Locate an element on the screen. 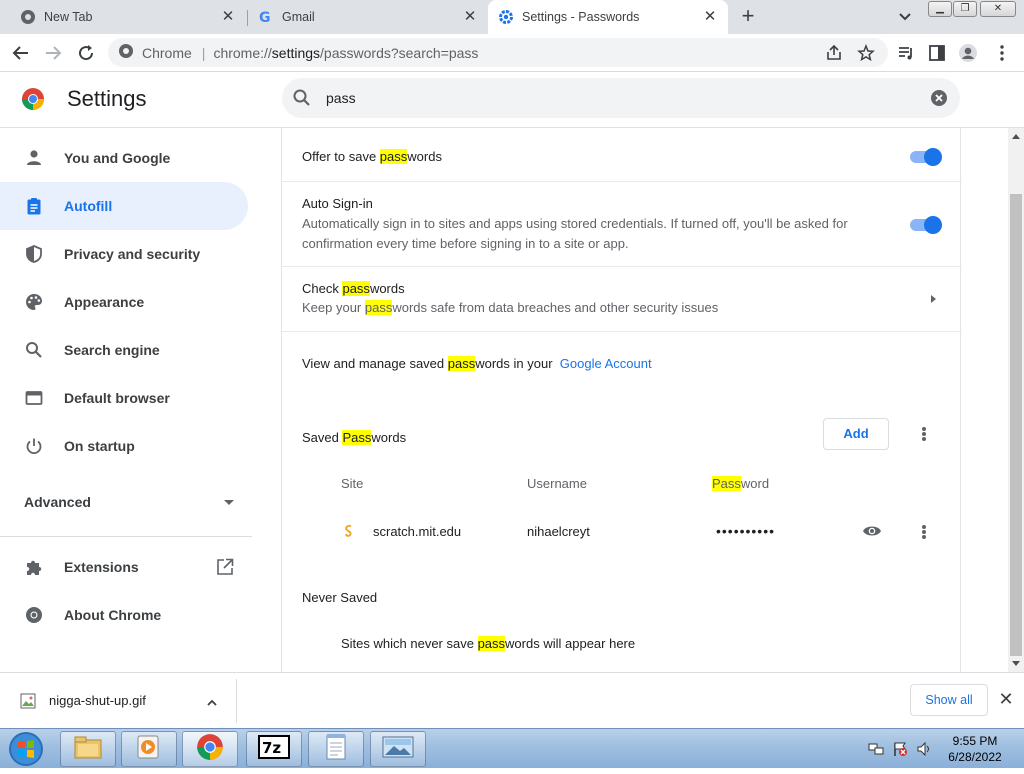  sidebar-item-default-browser: Default browser is located at coordinates (124, 398).